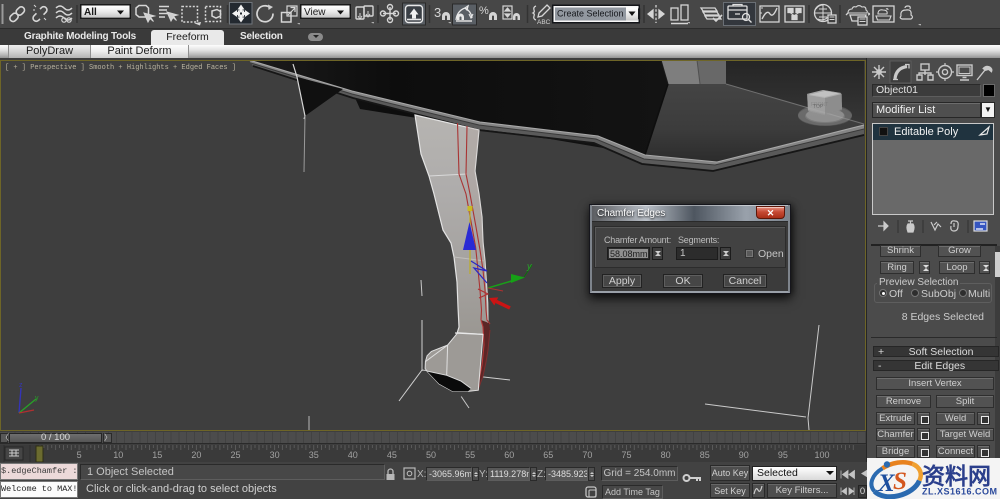 Image resolution: width=1000 pixels, height=499 pixels. Describe the element at coordinates (818, 107) in the screenshot. I see `svg-text: TOP` at that location.